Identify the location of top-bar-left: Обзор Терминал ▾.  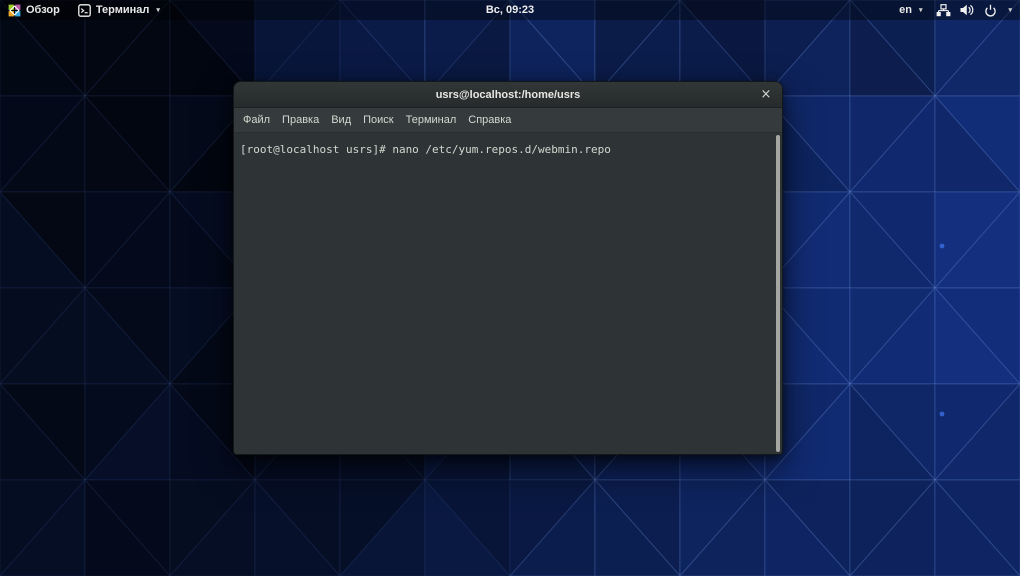
(84, 10).